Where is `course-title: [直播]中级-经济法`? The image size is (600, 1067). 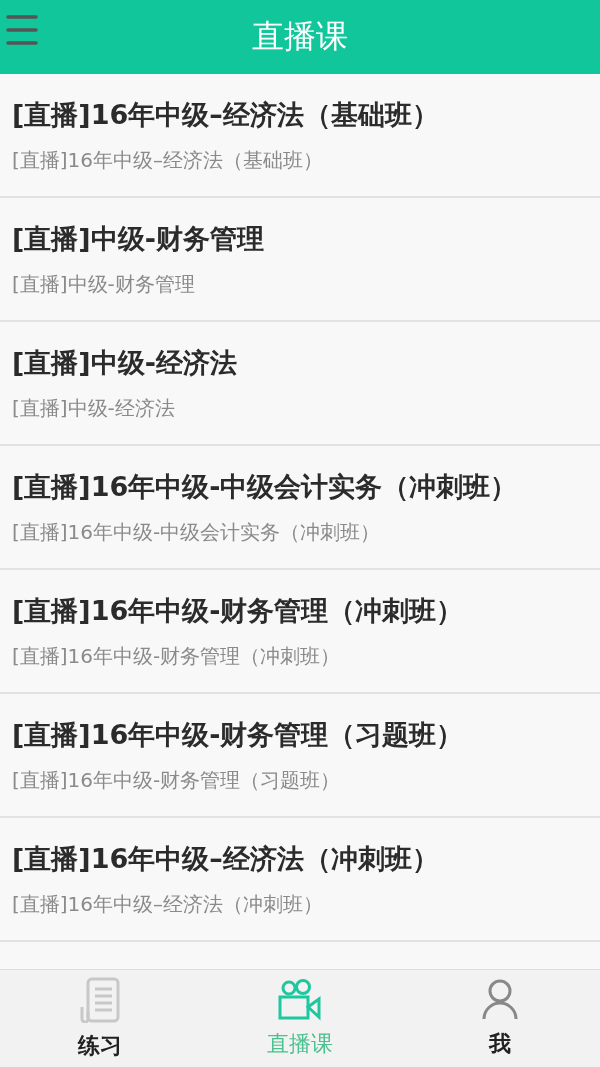 course-title: [直播]中级-经济法 is located at coordinates (125, 362).